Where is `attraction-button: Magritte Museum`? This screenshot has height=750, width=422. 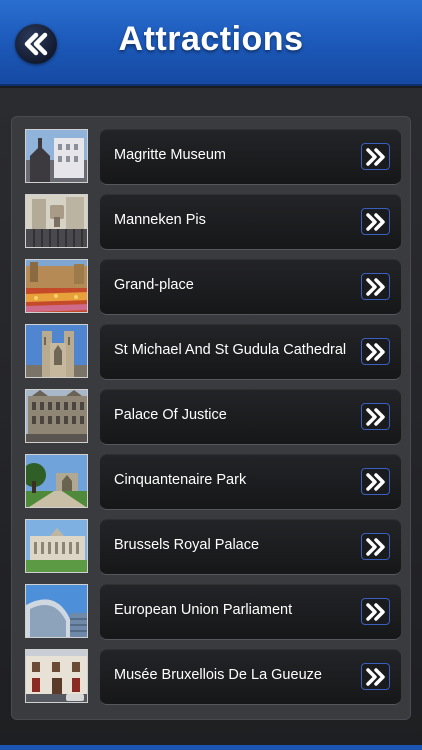 attraction-button: Magritte Museum is located at coordinates (250, 157).